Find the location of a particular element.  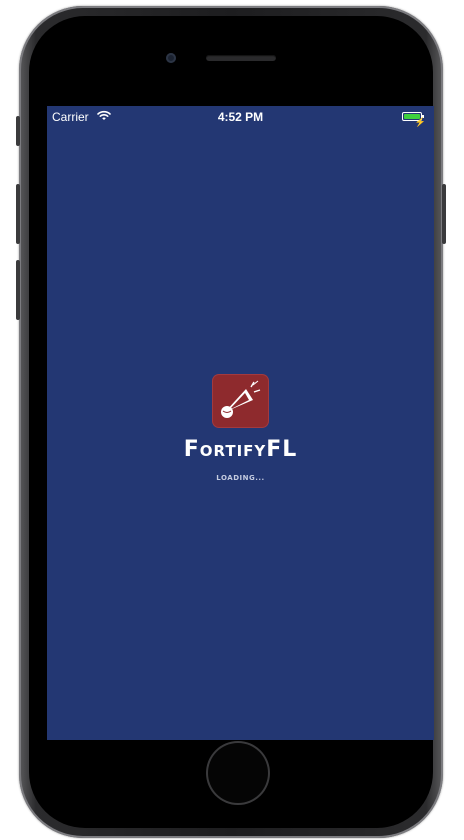

volume-down-button is located at coordinates (18, 290).